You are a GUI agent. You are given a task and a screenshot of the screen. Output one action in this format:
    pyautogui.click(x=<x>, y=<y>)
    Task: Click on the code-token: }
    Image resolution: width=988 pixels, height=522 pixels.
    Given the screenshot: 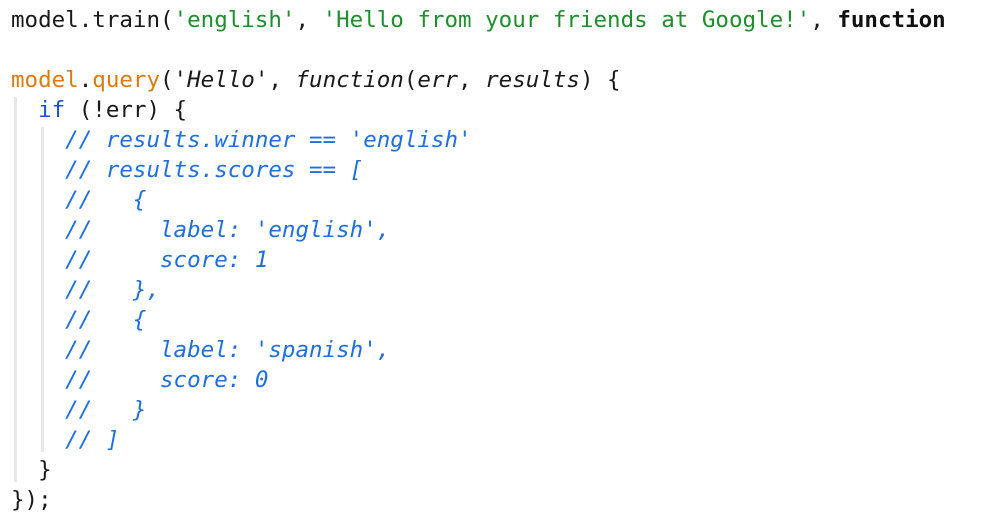 What is the action you would take?
    pyautogui.click(x=31, y=470)
    